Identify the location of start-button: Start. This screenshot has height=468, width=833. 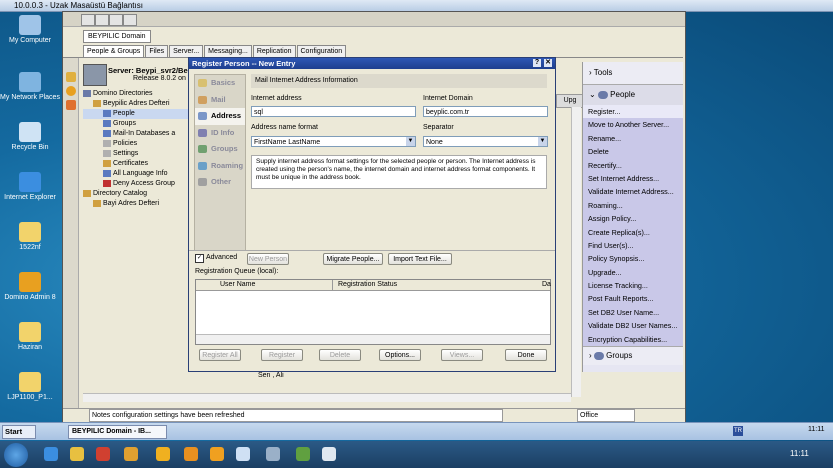
(19, 432).